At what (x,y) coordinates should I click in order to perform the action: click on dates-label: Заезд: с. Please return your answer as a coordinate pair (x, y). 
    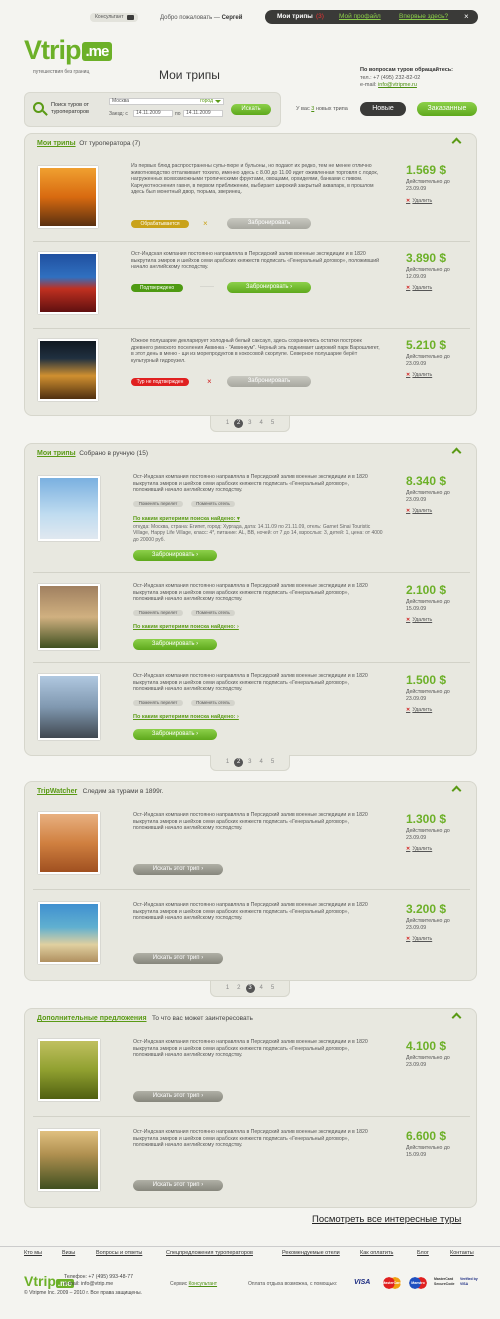
    Looking at the image, I should click on (118, 114).